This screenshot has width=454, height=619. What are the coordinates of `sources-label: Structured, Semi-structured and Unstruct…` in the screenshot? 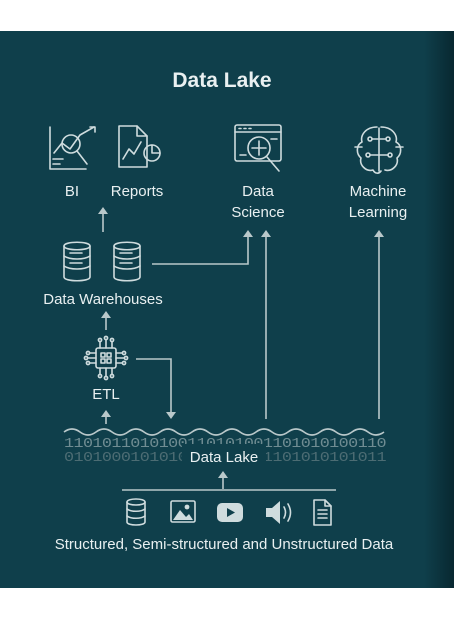 It's located at (224, 544).